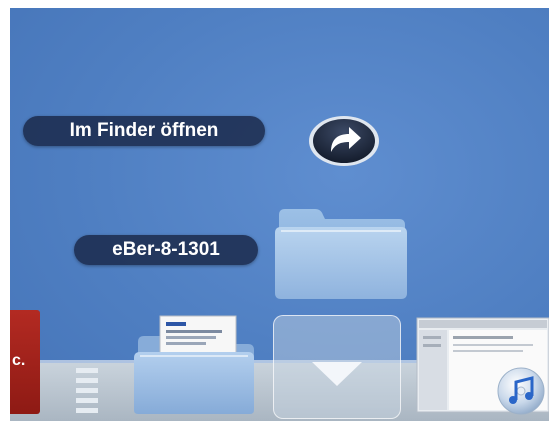 The height and width of the screenshot is (421, 549). I want to click on red-app-icon: c., so click(25, 362).